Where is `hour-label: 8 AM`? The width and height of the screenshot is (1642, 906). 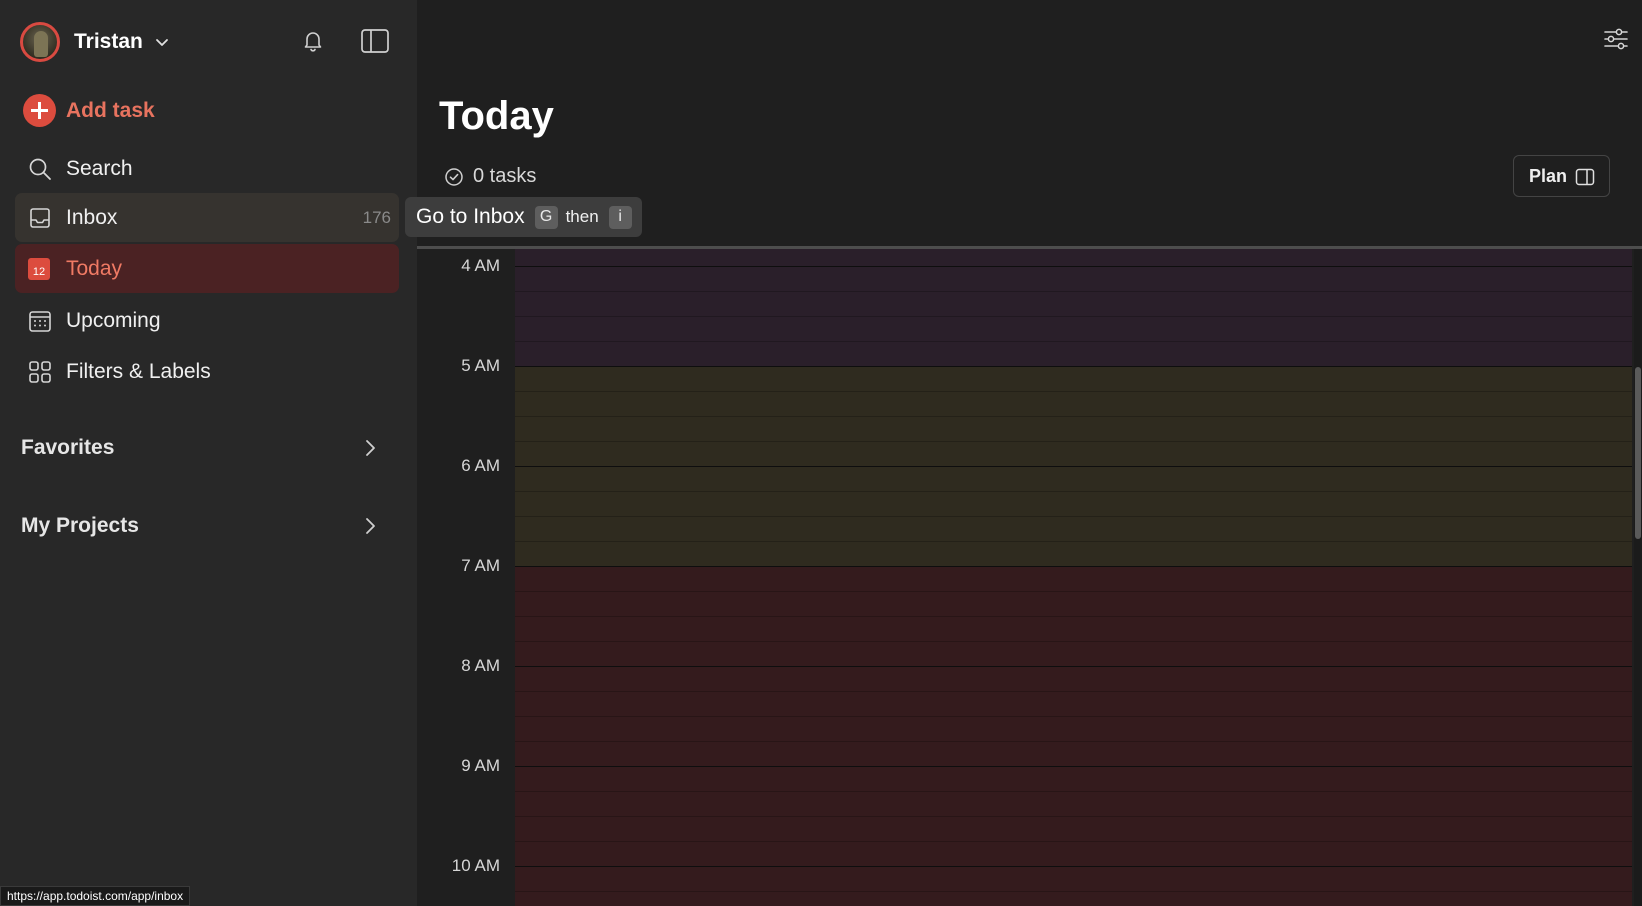 hour-label: 8 AM is located at coordinates (480, 665).